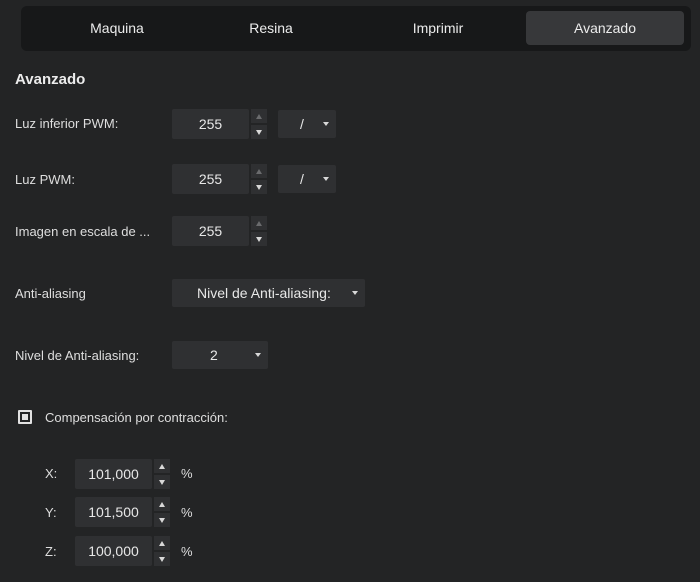 This screenshot has width=700, height=582. I want to click on shrink-x-spinner, so click(162, 474).